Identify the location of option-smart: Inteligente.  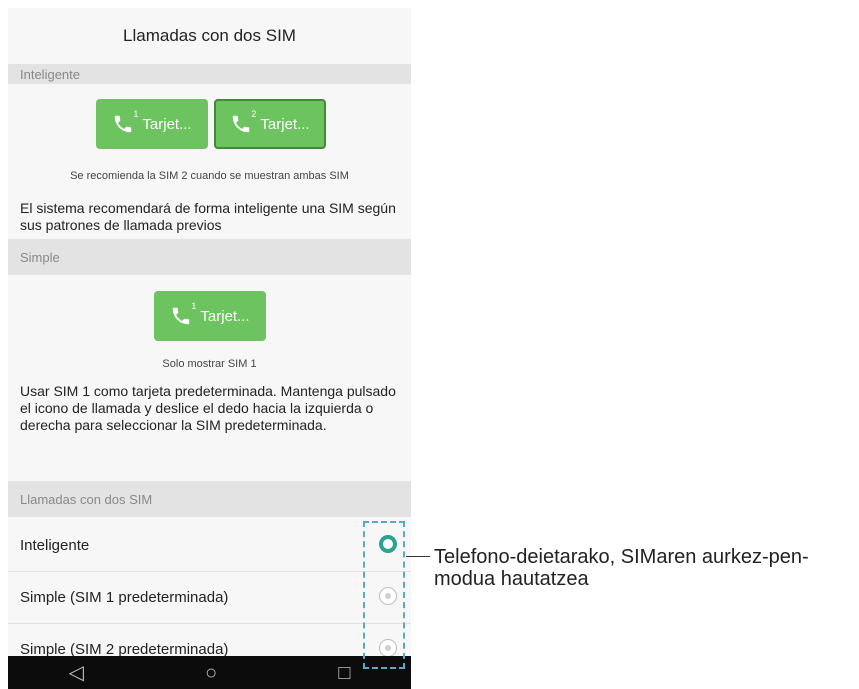
(209, 546).